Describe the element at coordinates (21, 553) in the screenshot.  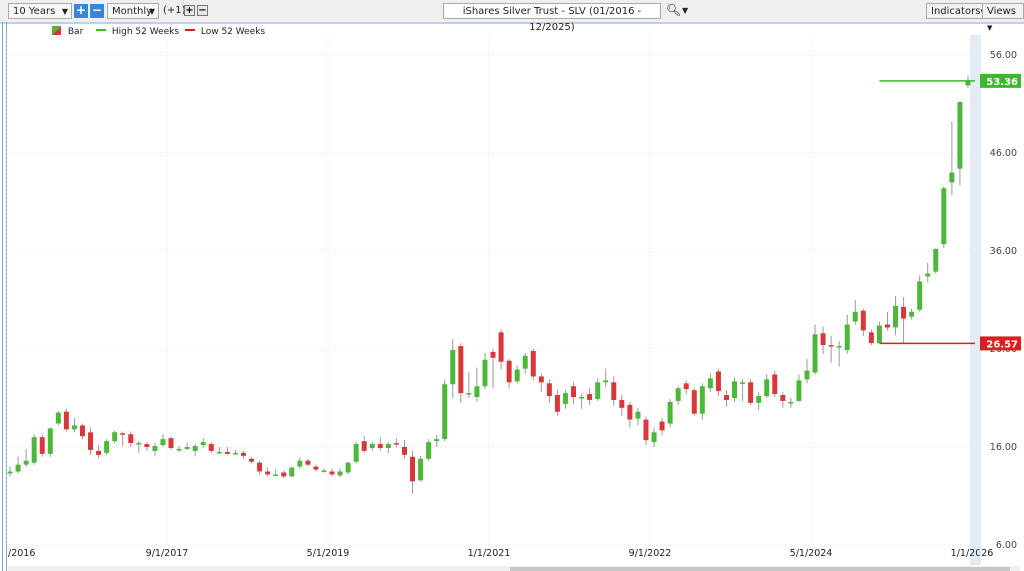
I see `x-tick-label: /2016` at that location.